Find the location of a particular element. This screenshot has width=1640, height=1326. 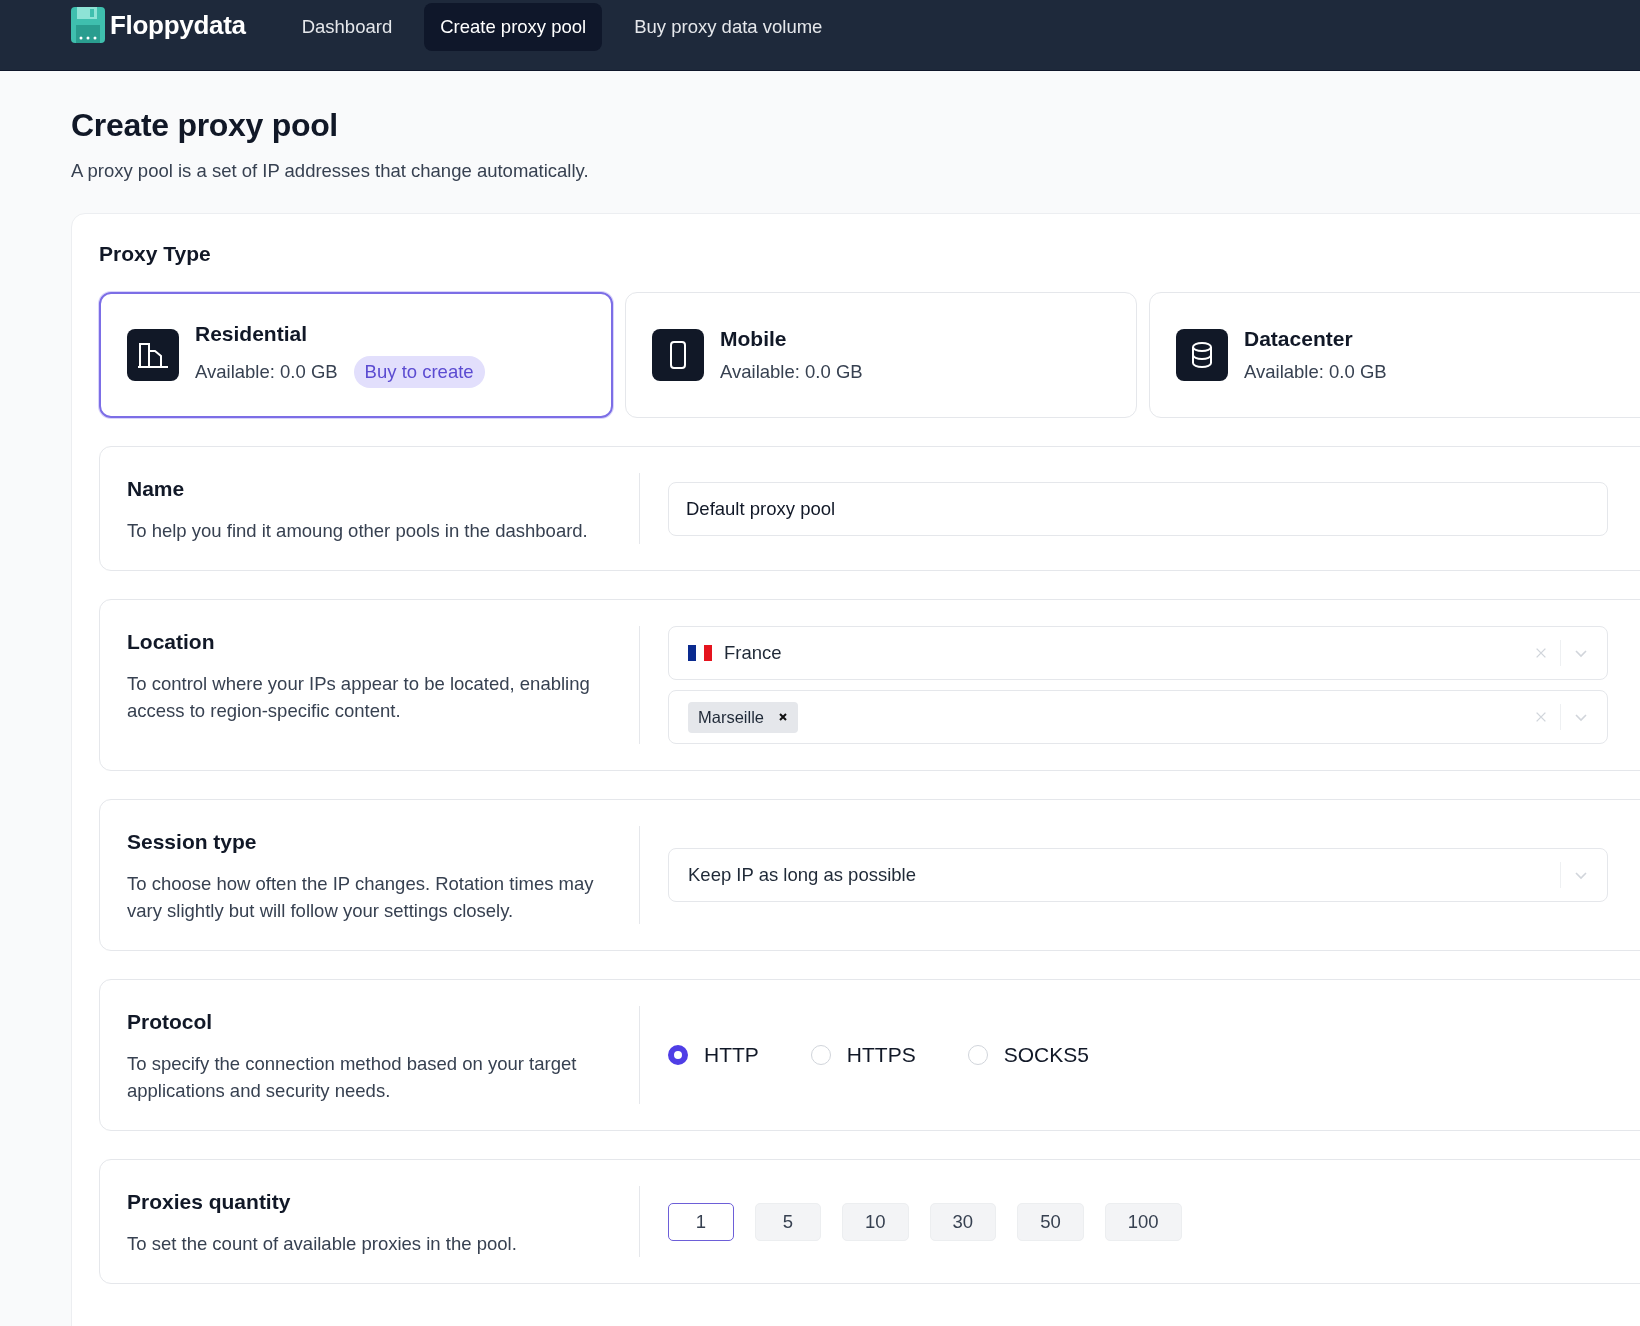

nav-link: Create proxy pool is located at coordinates (513, 27).